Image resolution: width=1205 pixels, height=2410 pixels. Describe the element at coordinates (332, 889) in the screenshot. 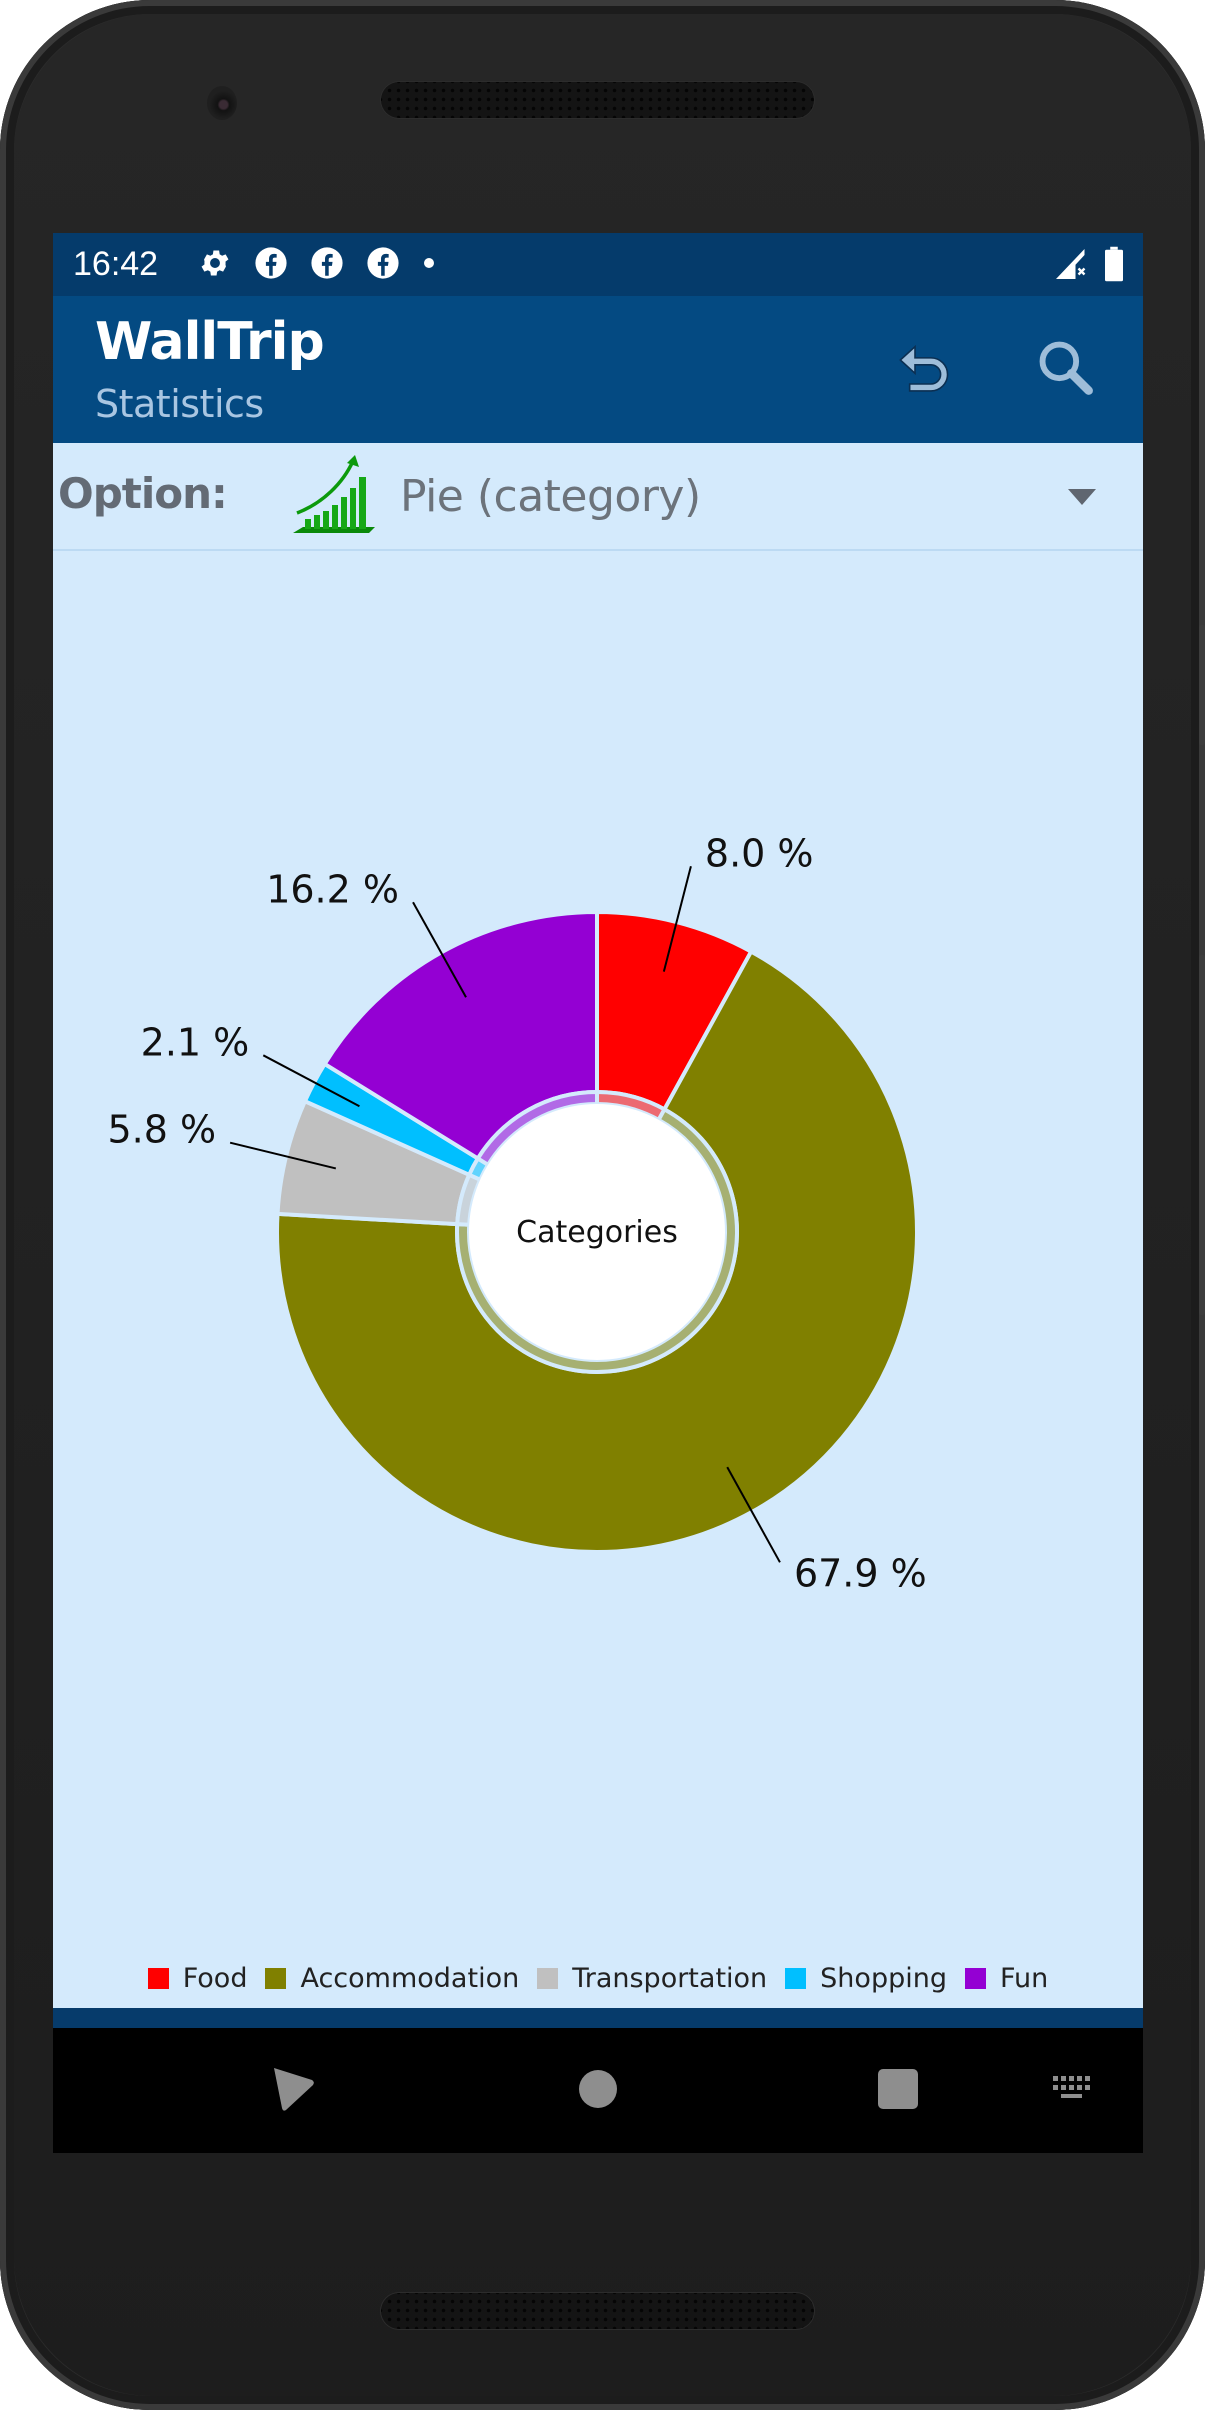

I see `slice-label-fun: 16.2 %` at that location.